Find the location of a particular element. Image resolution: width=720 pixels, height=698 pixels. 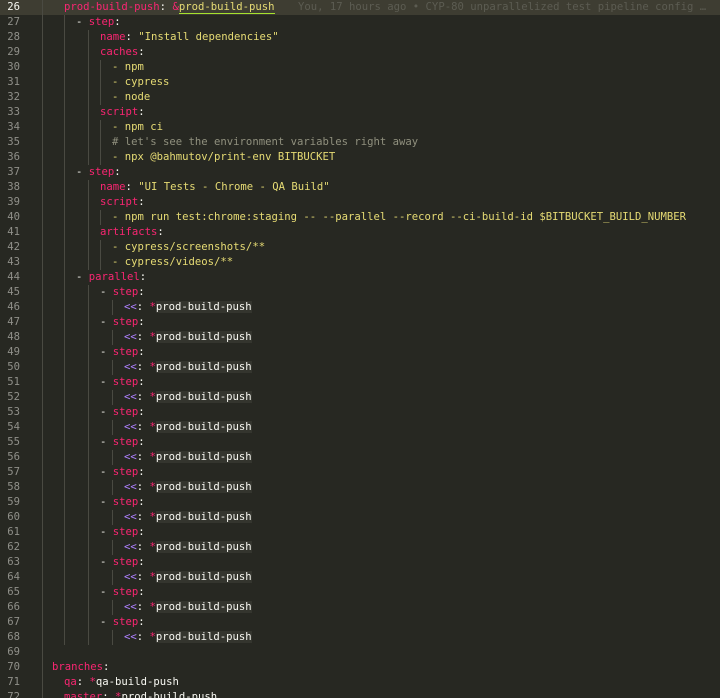

code-line: 38 name: "UI Tests - Chrome - QA Build" is located at coordinates (360, 187).